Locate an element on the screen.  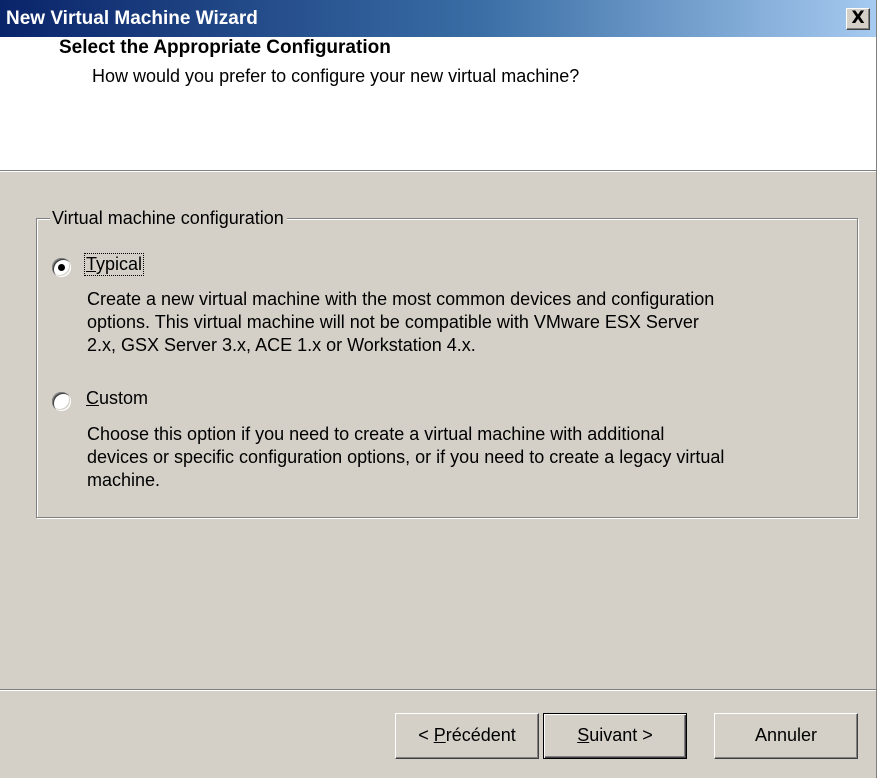
description-line: machine. is located at coordinates (124, 480).